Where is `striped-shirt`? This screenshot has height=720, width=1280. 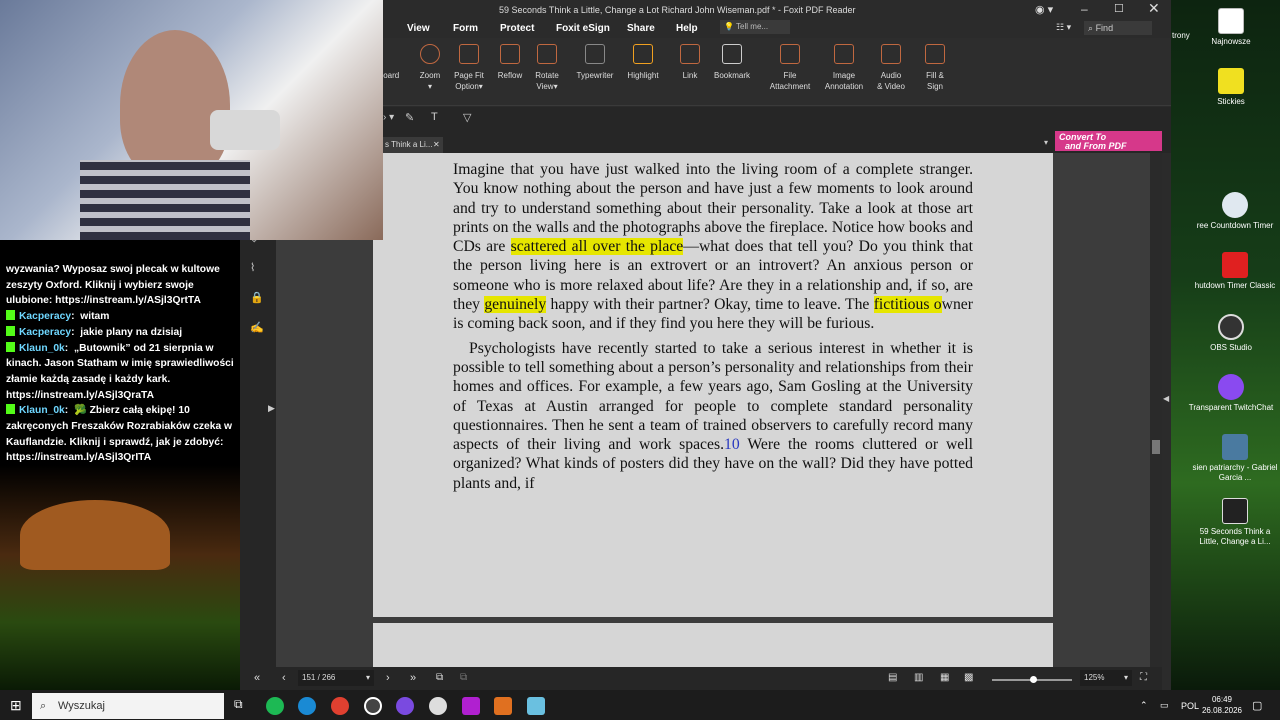
striped-shirt is located at coordinates (165, 200).